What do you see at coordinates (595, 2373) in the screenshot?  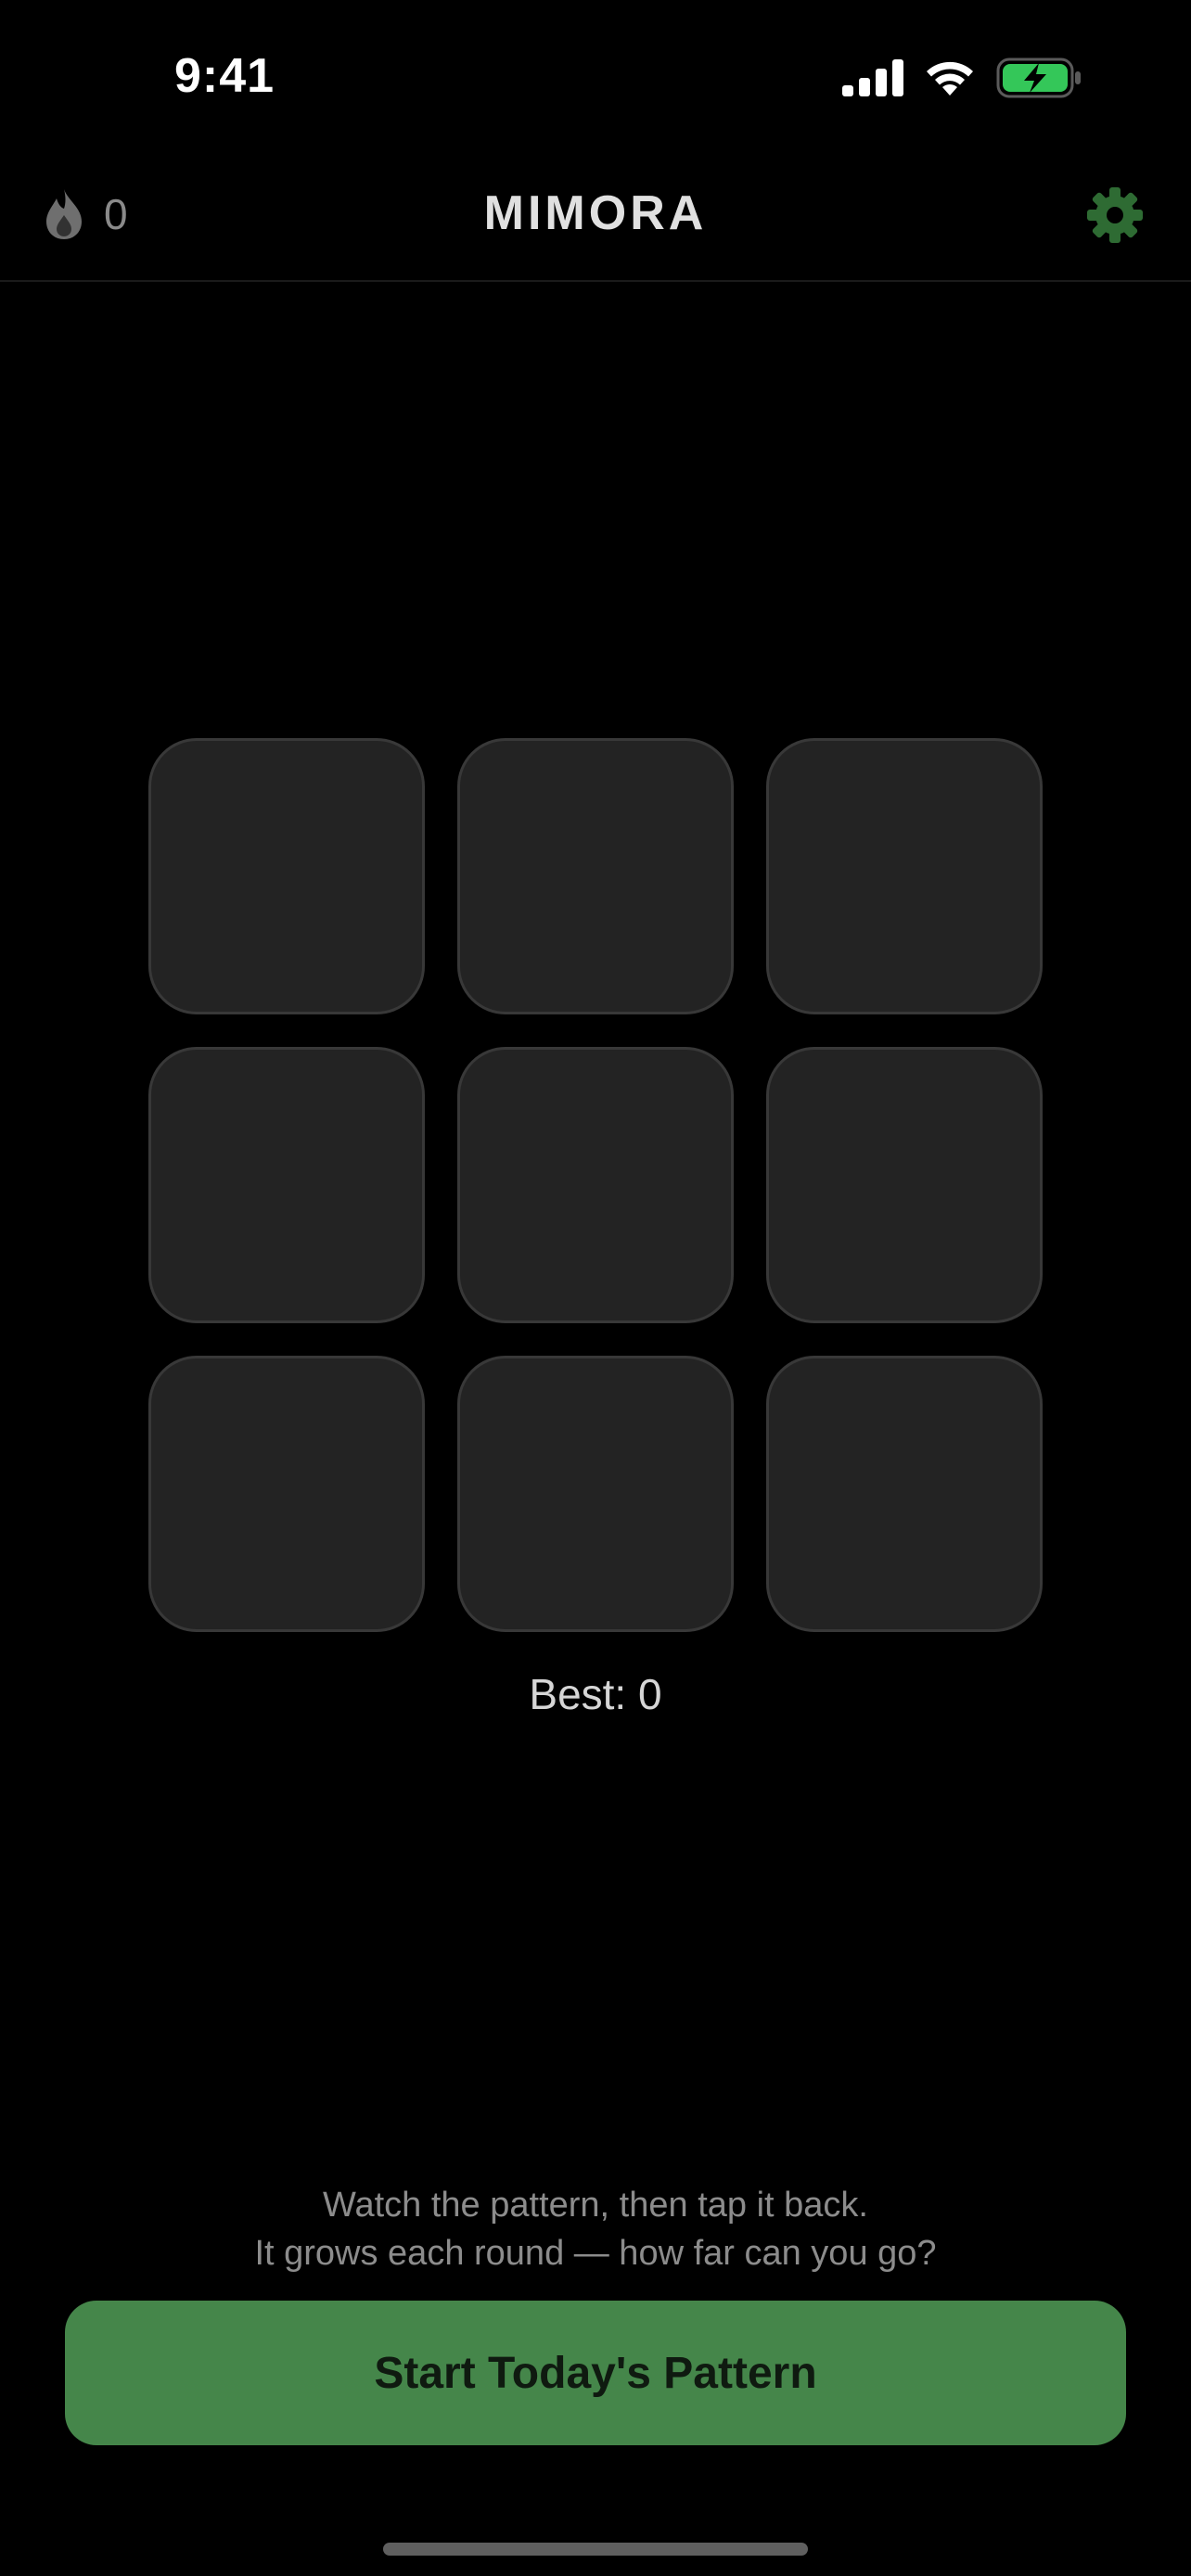 I see `start-pattern-button: Start Today's Pattern` at bounding box center [595, 2373].